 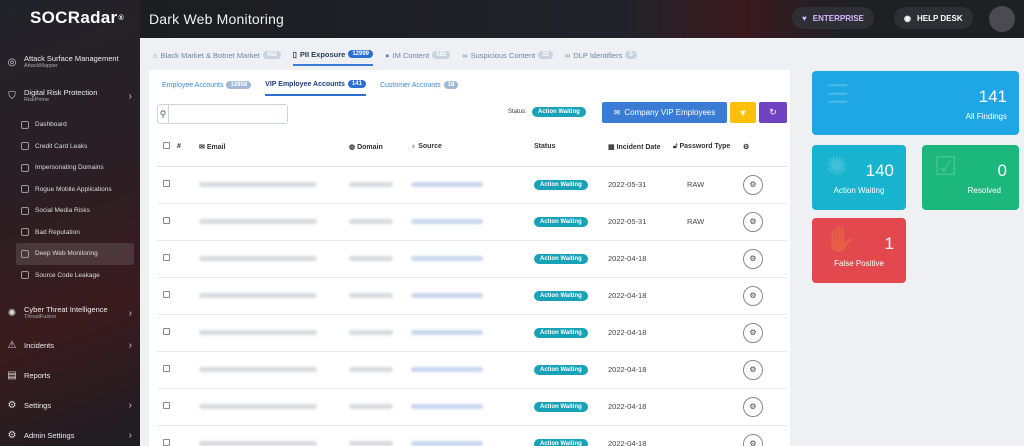 What do you see at coordinates (507, 55) in the screenshot?
I see `tab-suspicious-content: ∞ Suspicious Content 22` at bounding box center [507, 55].